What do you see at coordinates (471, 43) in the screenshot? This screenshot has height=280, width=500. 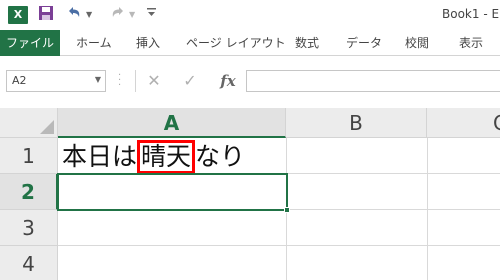 I see `tab-view: 表示` at bounding box center [471, 43].